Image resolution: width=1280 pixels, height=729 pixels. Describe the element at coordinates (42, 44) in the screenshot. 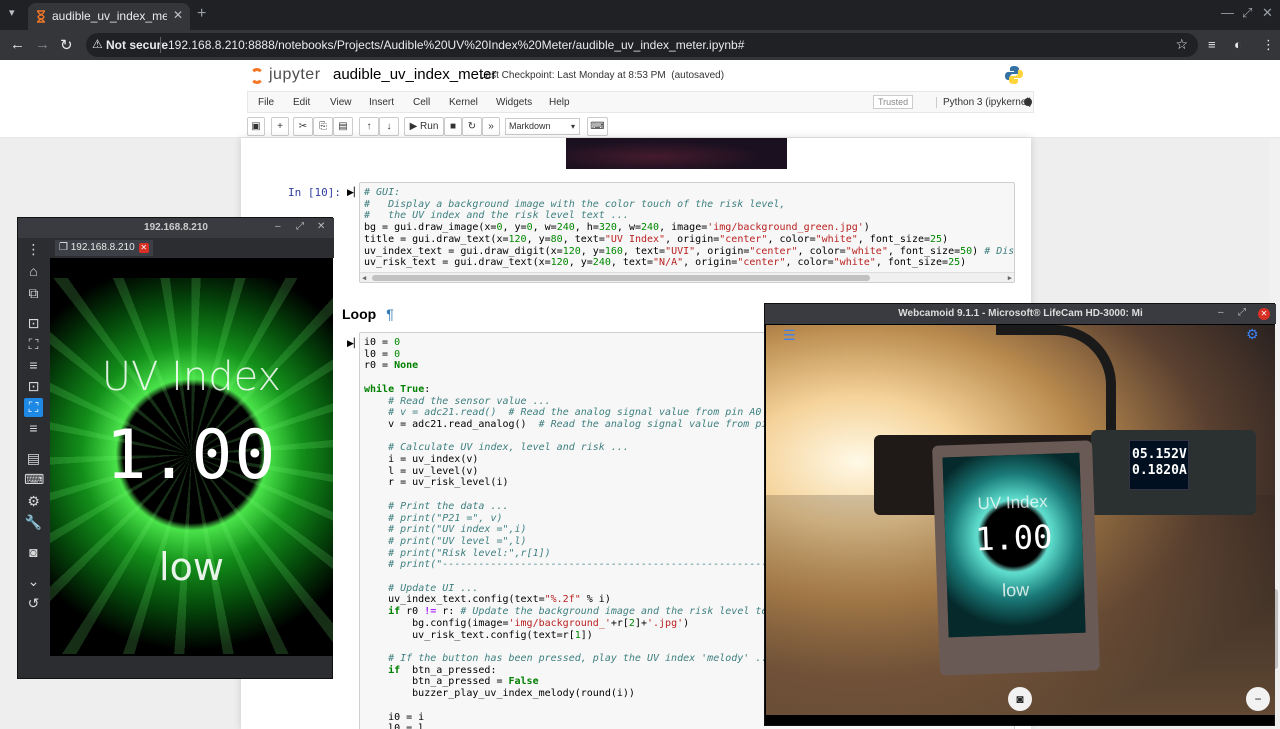

I see `forward-arrow-icon: →` at that location.